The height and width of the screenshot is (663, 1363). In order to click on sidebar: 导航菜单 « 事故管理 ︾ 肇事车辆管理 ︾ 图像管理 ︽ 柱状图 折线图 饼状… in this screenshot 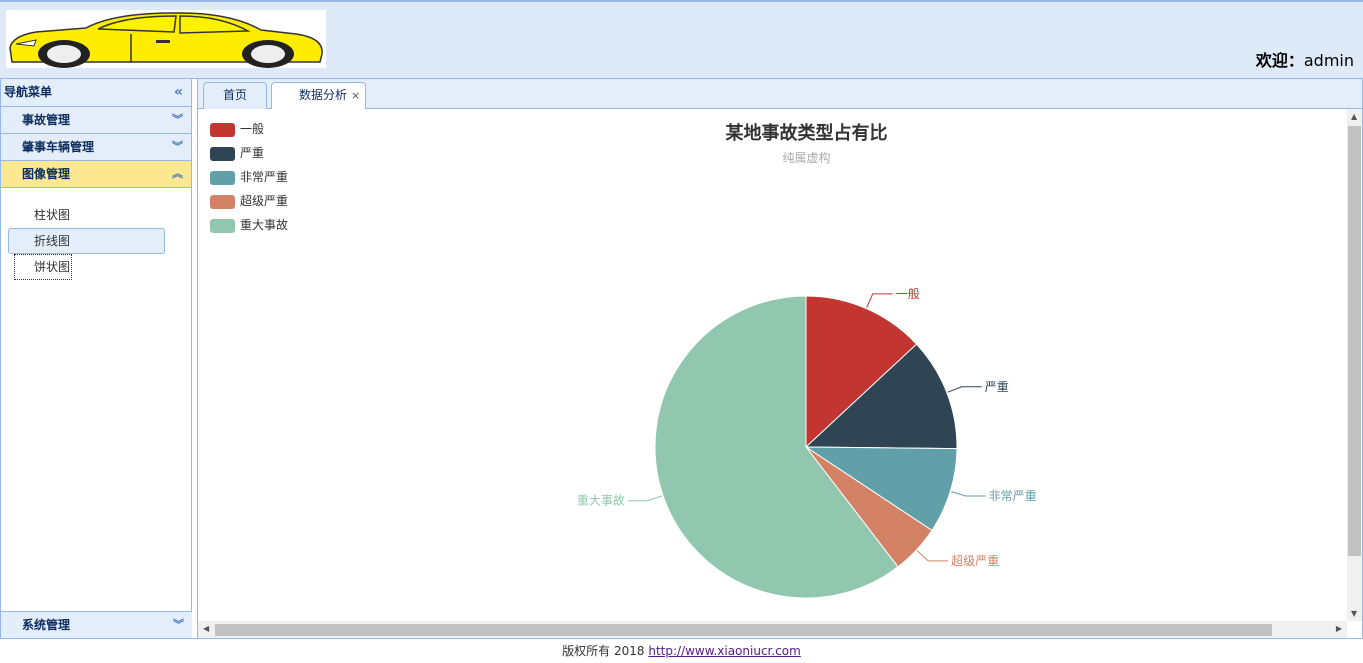, I will do `click(96, 358)`.